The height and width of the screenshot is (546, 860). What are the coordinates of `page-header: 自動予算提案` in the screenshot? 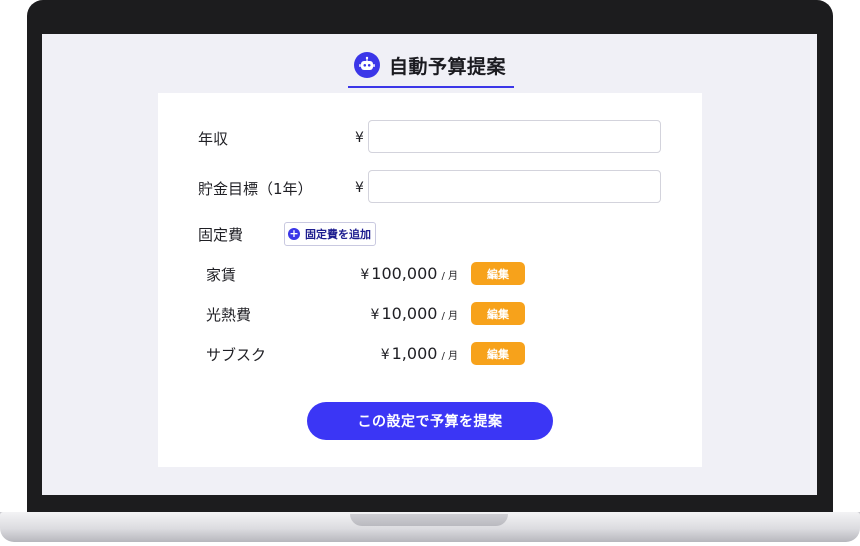 It's located at (431, 69).